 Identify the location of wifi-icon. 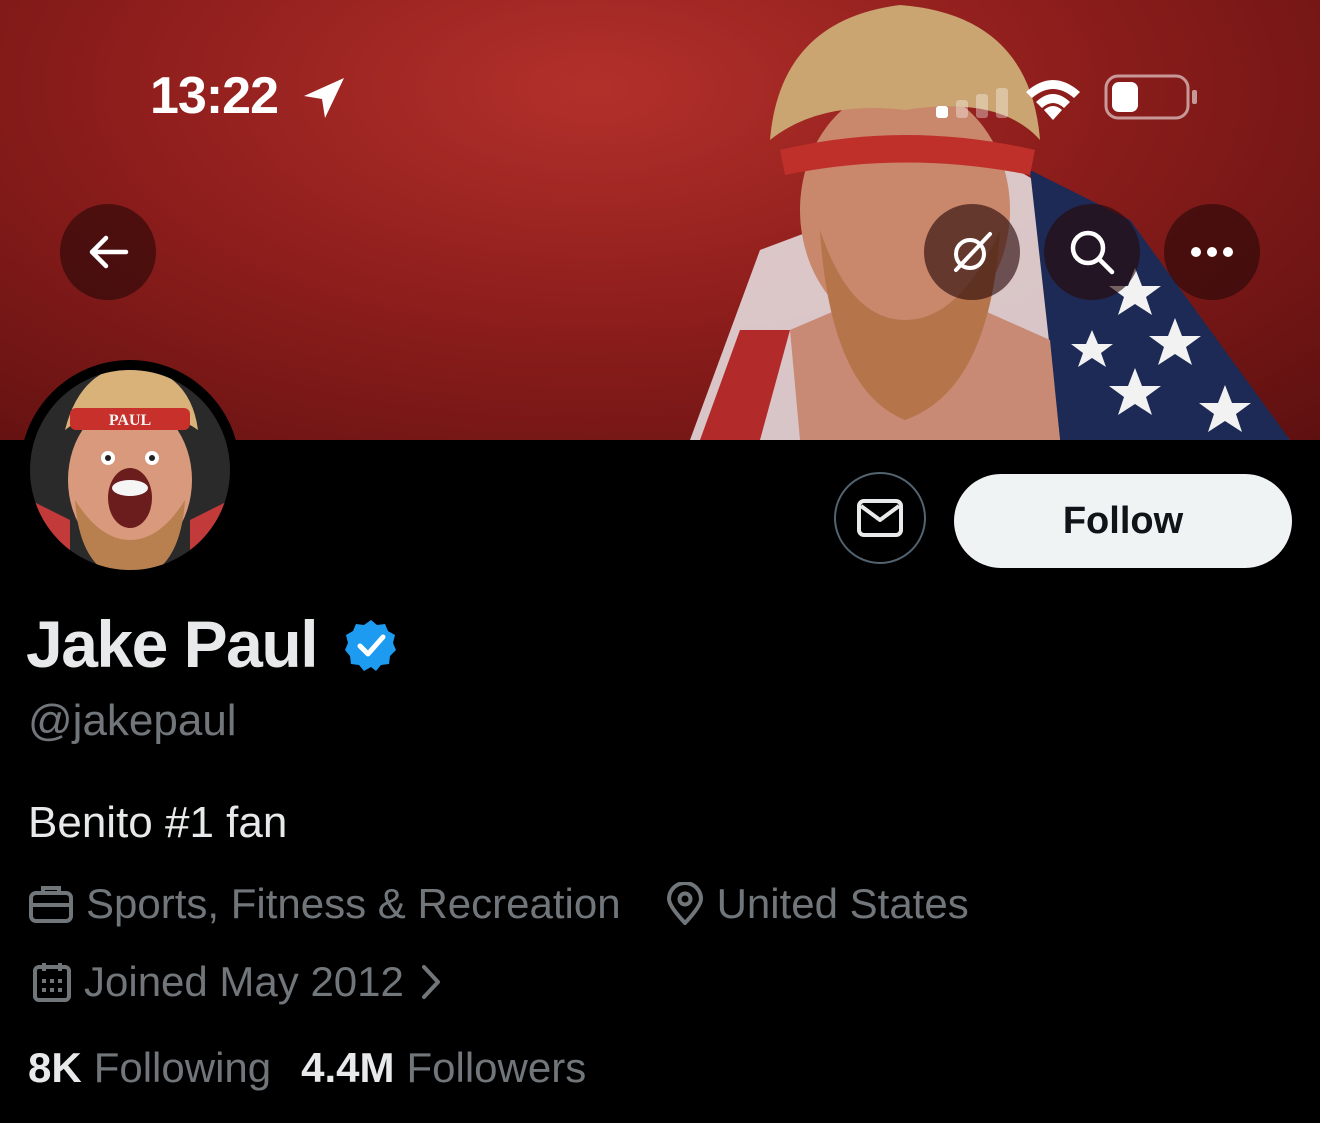
(1053, 100).